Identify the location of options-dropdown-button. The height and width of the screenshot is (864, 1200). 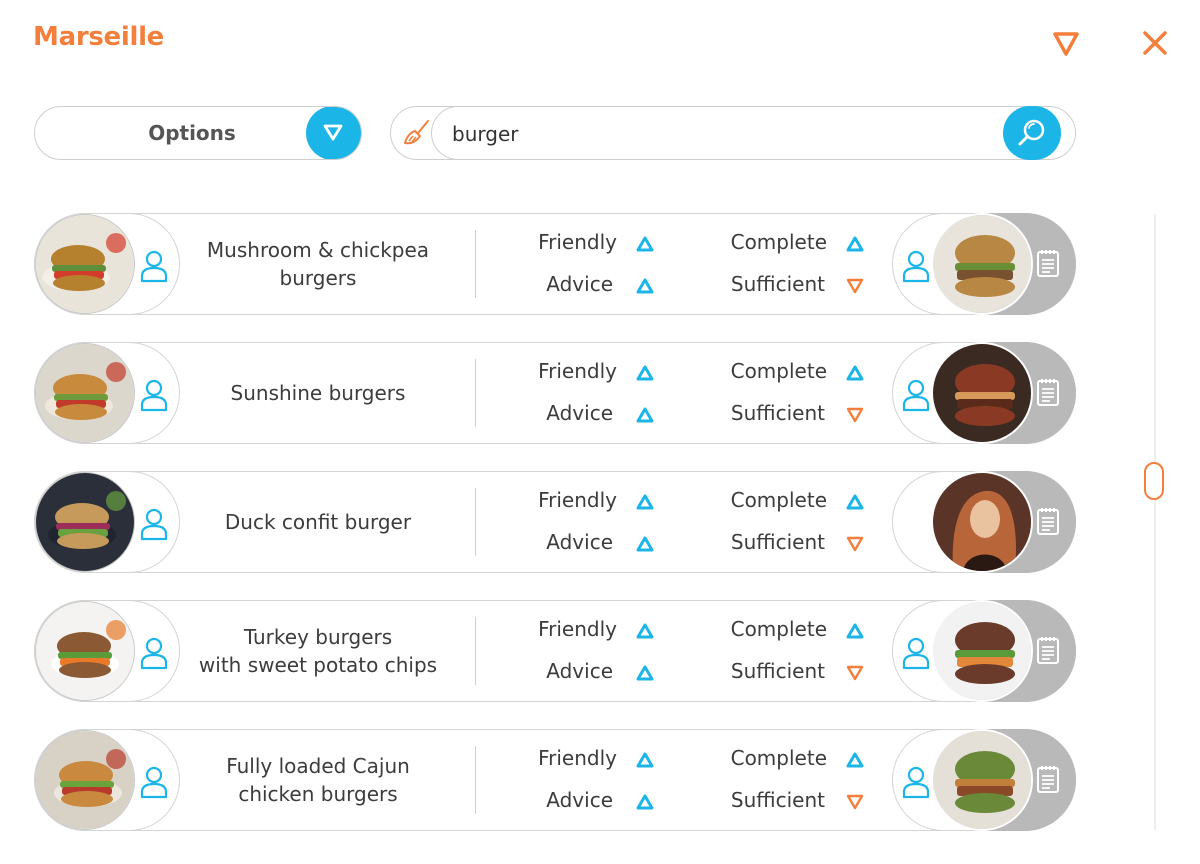
(333, 133).